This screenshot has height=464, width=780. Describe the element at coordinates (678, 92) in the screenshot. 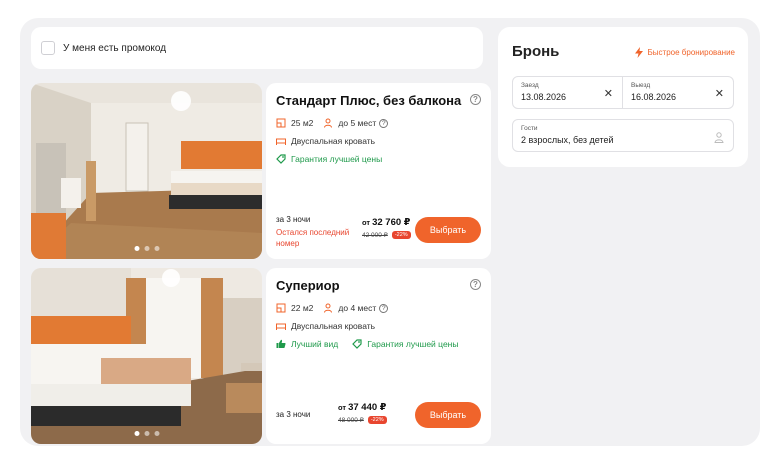

I see `check-out-field: Выезд 16.08.2026 ✕` at that location.